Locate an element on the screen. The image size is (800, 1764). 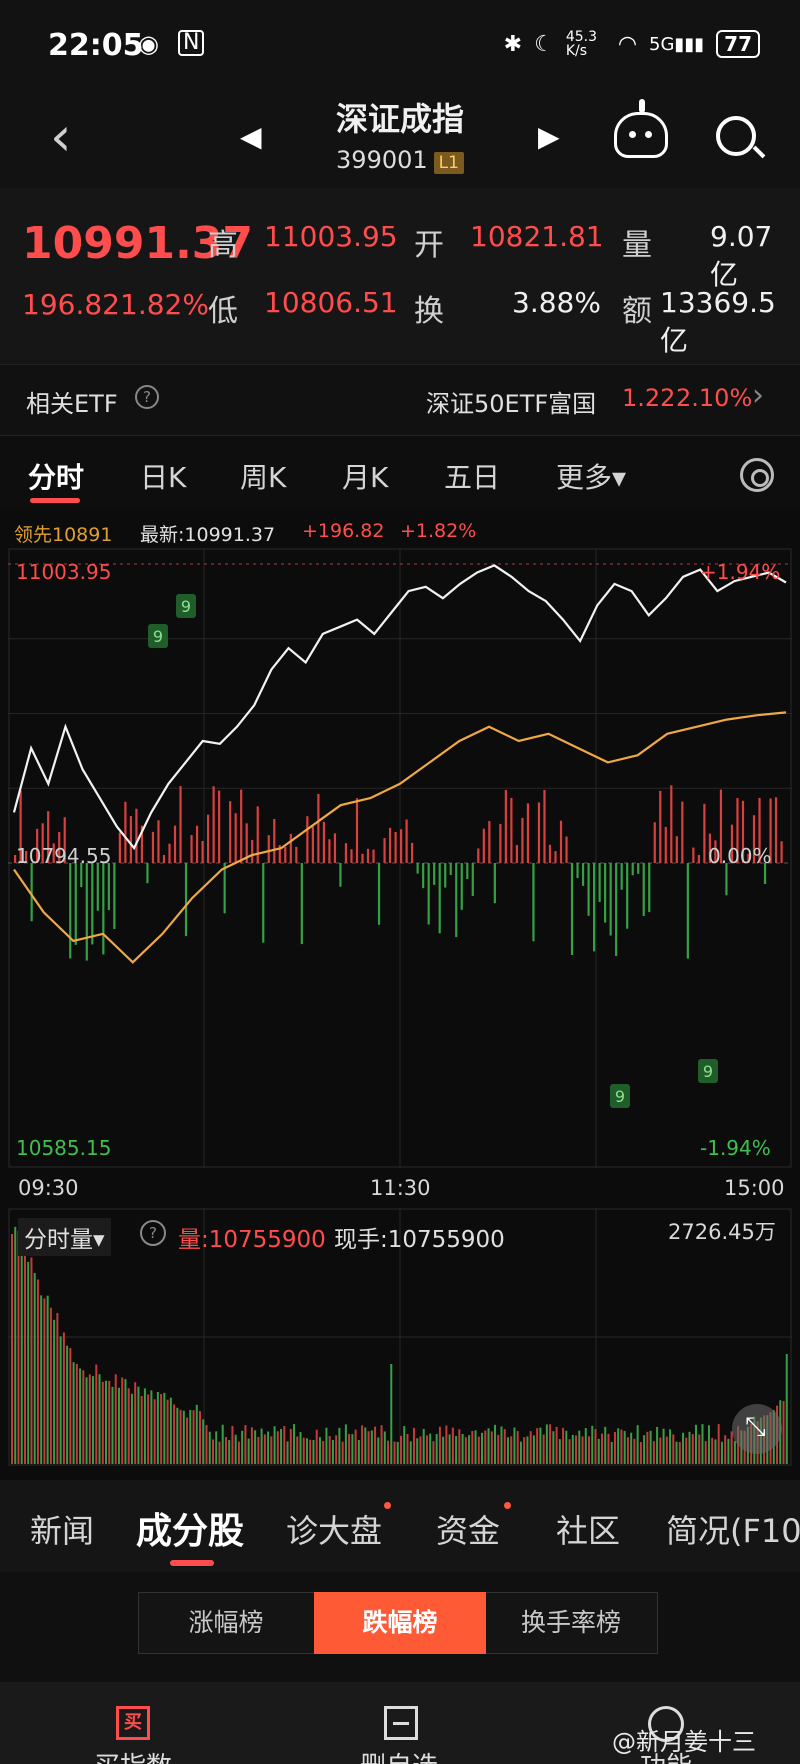
tab-profile: 简况(F10 is located at coordinates (733, 1529).